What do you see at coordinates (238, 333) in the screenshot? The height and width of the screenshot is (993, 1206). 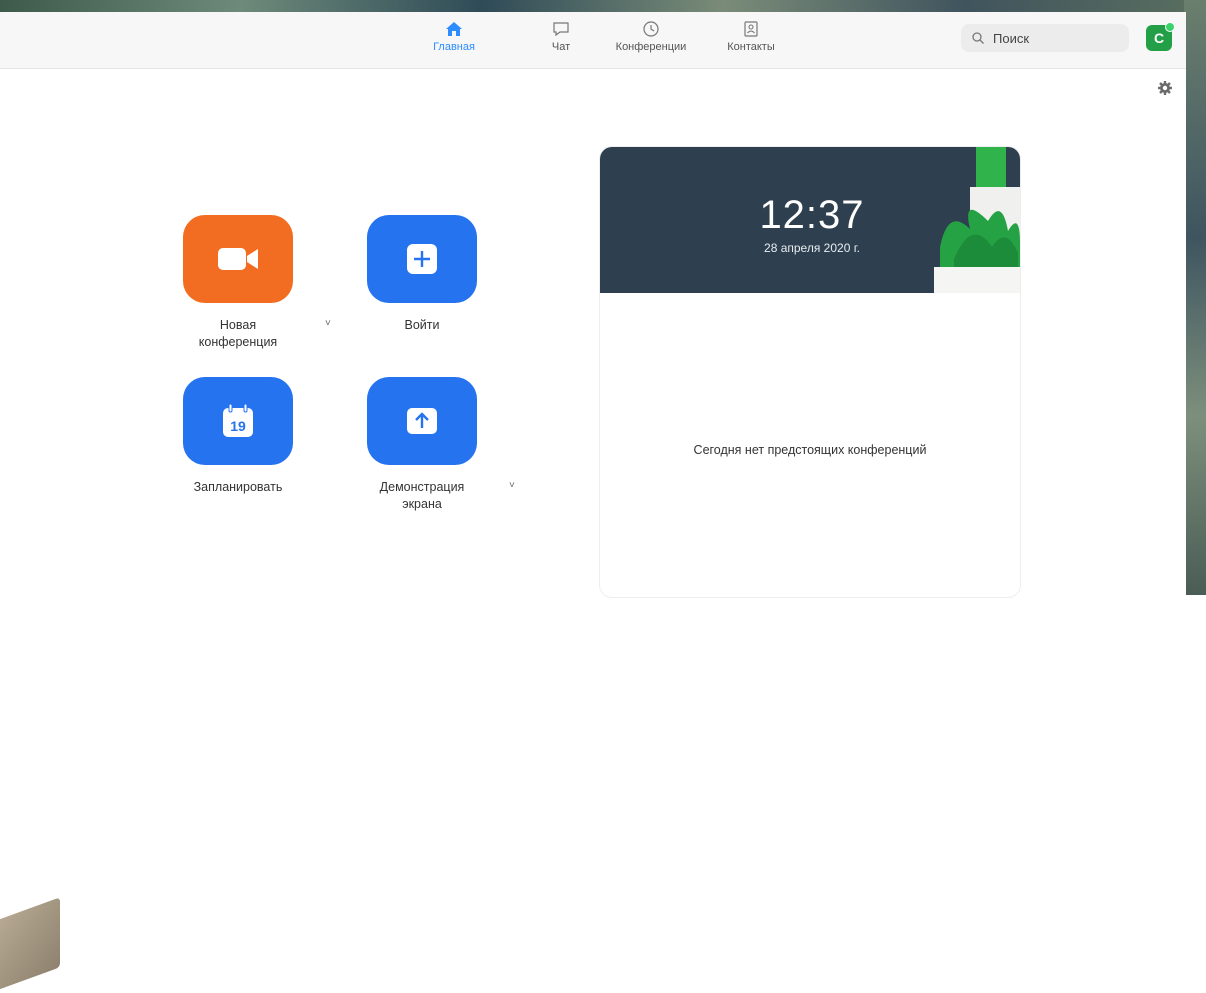 I see `new-meeting-label: Новая конференция` at bounding box center [238, 333].